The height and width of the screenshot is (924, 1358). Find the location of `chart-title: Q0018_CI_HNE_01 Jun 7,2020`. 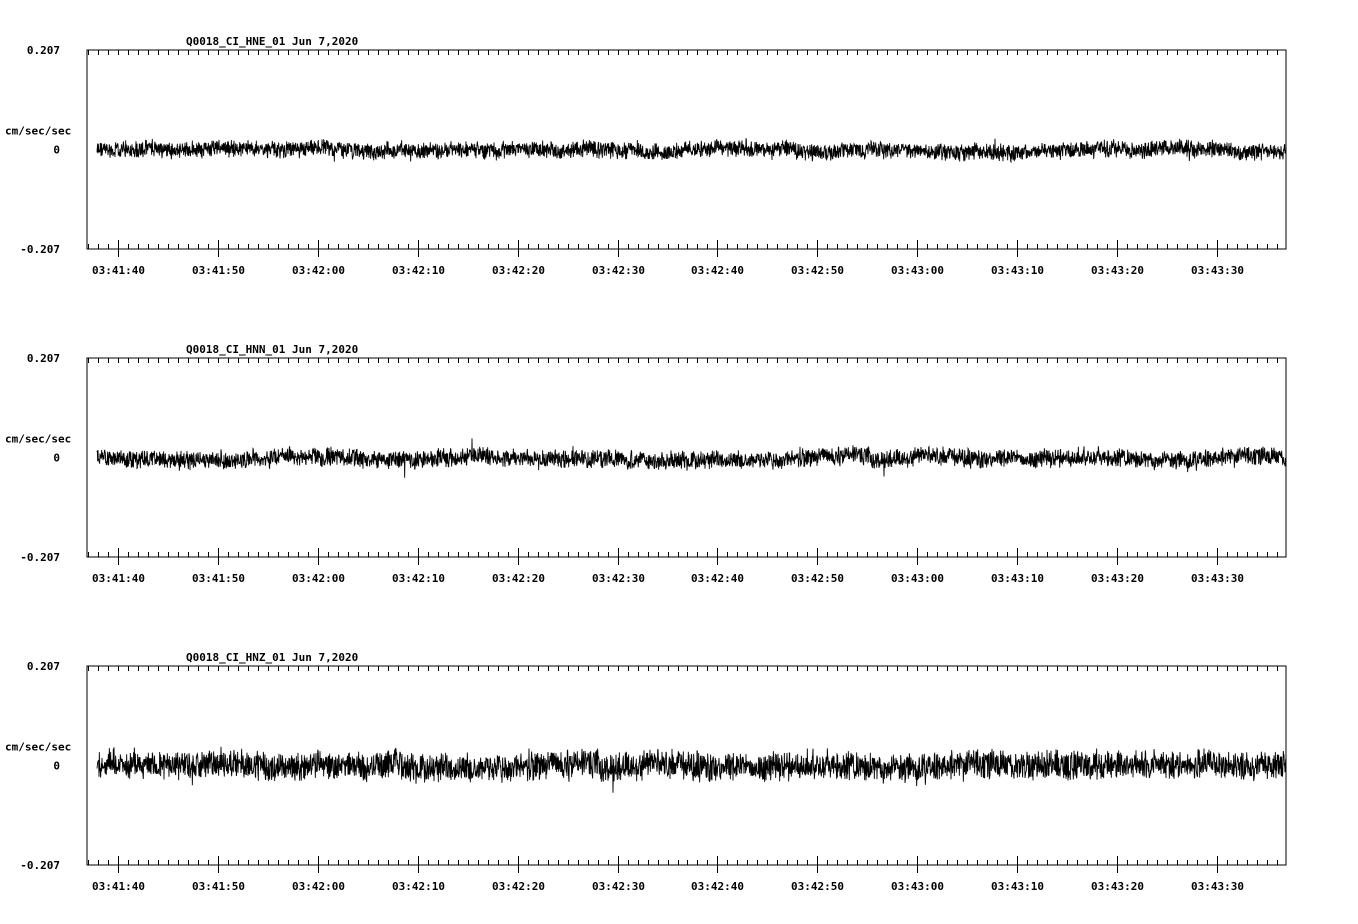

chart-title: Q0018_CI_HNE_01 Jun 7,2020 is located at coordinates (272, 41).